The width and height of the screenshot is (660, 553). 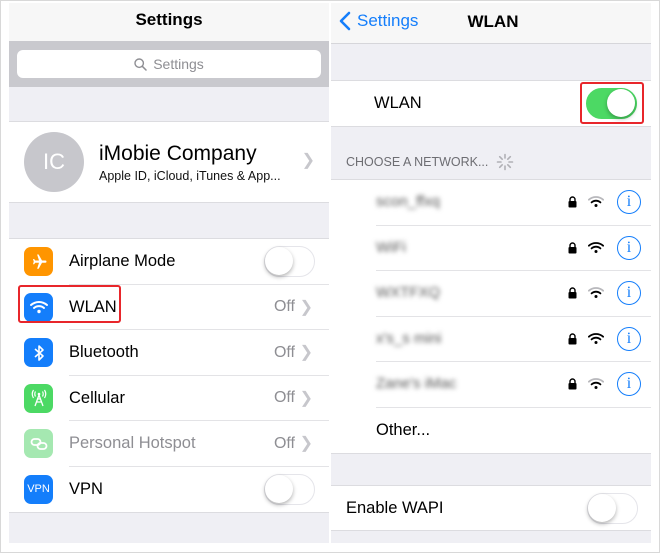 I want to click on settings-navbar: Settings, so click(x=169, y=22).